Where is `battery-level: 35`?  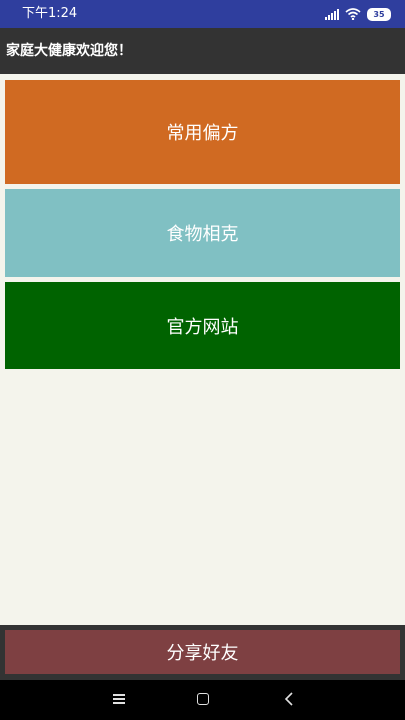 battery-level: 35 is located at coordinates (379, 14).